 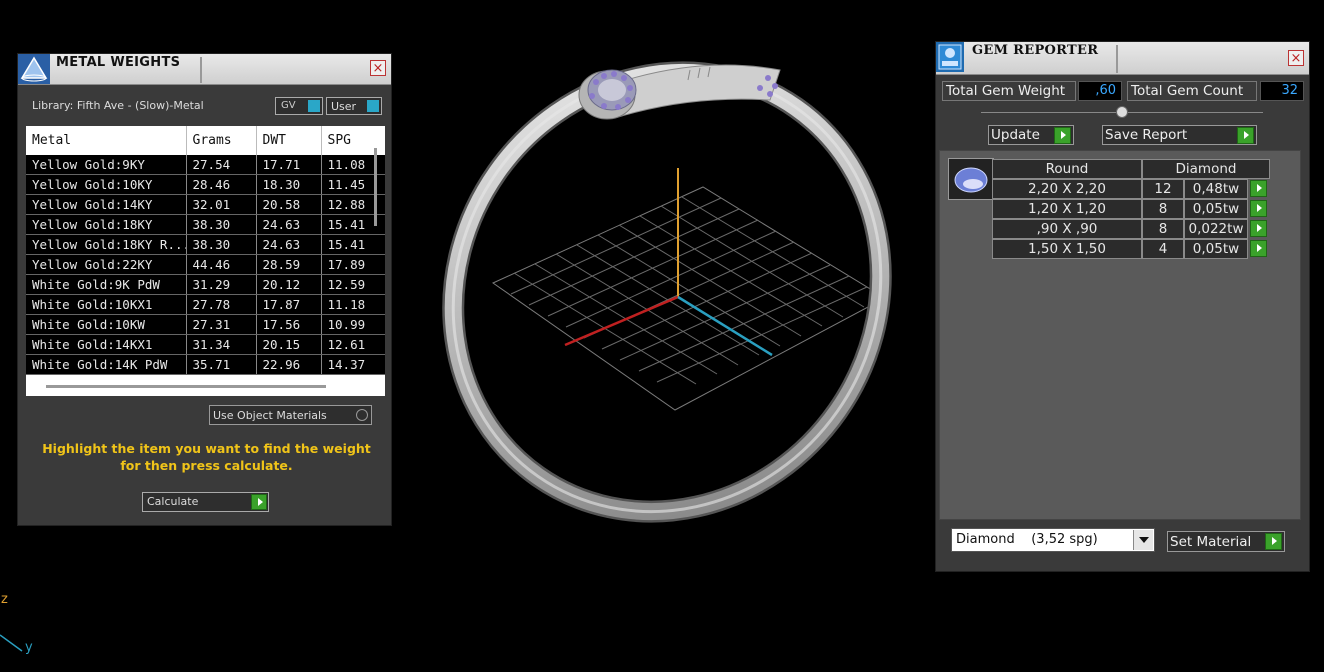 I want to click on col-dwt: DWT, so click(x=289, y=140).